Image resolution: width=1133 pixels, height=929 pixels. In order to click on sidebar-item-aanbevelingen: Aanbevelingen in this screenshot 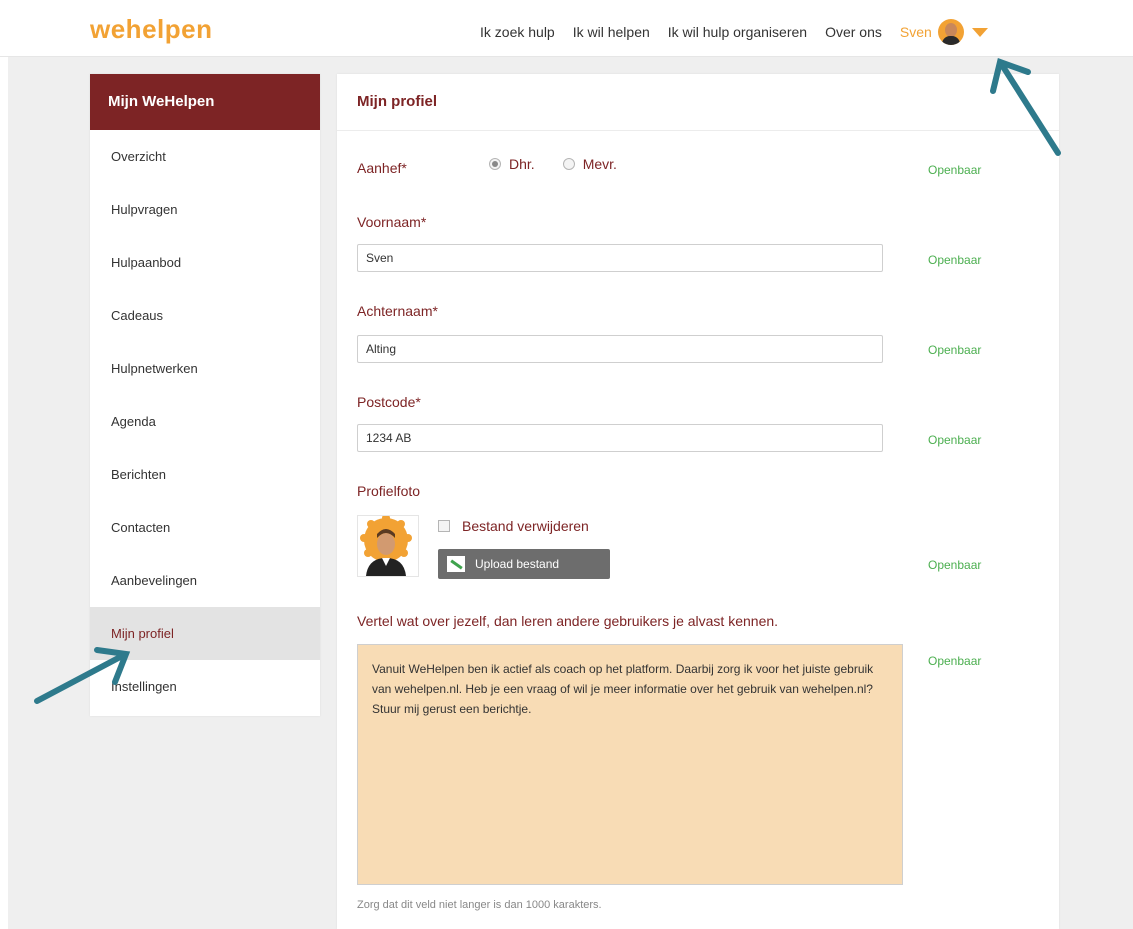, I will do `click(205, 580)`.